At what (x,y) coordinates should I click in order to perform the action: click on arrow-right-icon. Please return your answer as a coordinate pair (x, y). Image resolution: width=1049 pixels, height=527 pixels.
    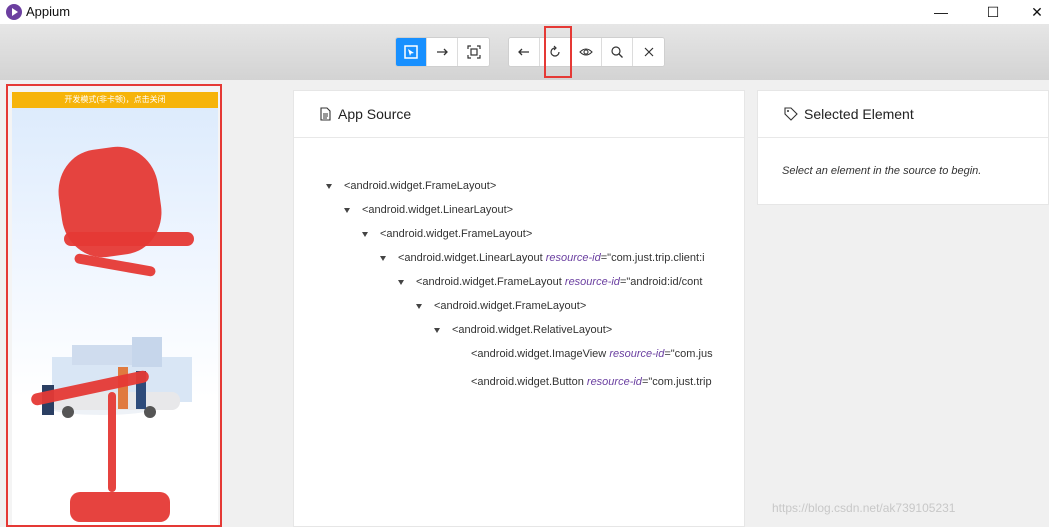
    Looking at the image, I should click on (442, 52).